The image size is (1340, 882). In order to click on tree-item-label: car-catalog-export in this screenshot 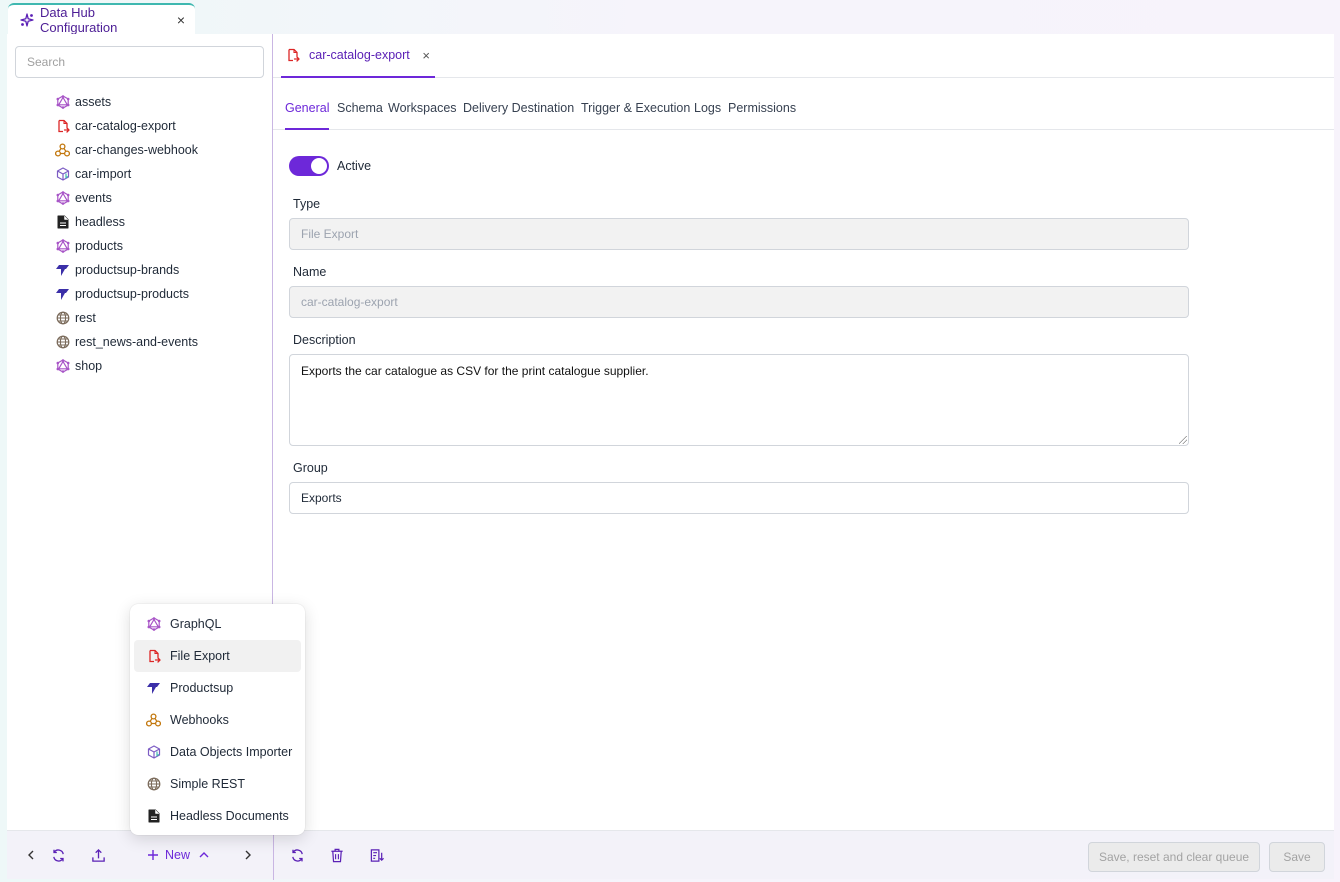, I will do `click(125, 126)`.